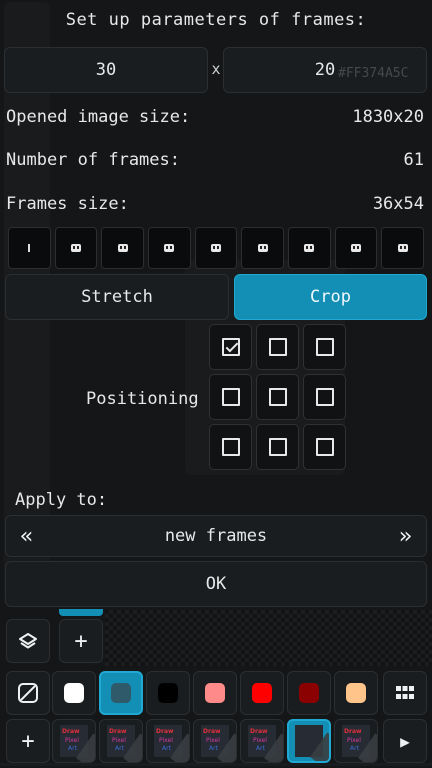 The width and height of the screenshot is (432, 768). Describe the element at coordinates (268, 638) in the screenshot. I see `transparent-canvas-strip` at that location.